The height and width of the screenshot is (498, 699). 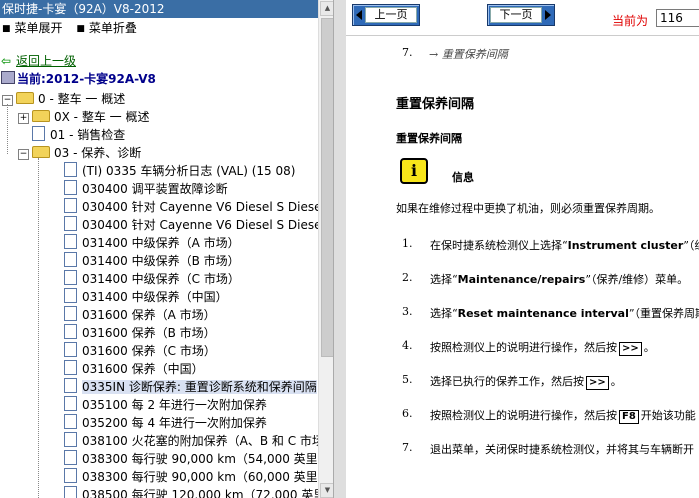 What do you see at coordinates (649, 347) in the screenshot?
I see `step-text-post: 。` at bounding box center [649, 347].